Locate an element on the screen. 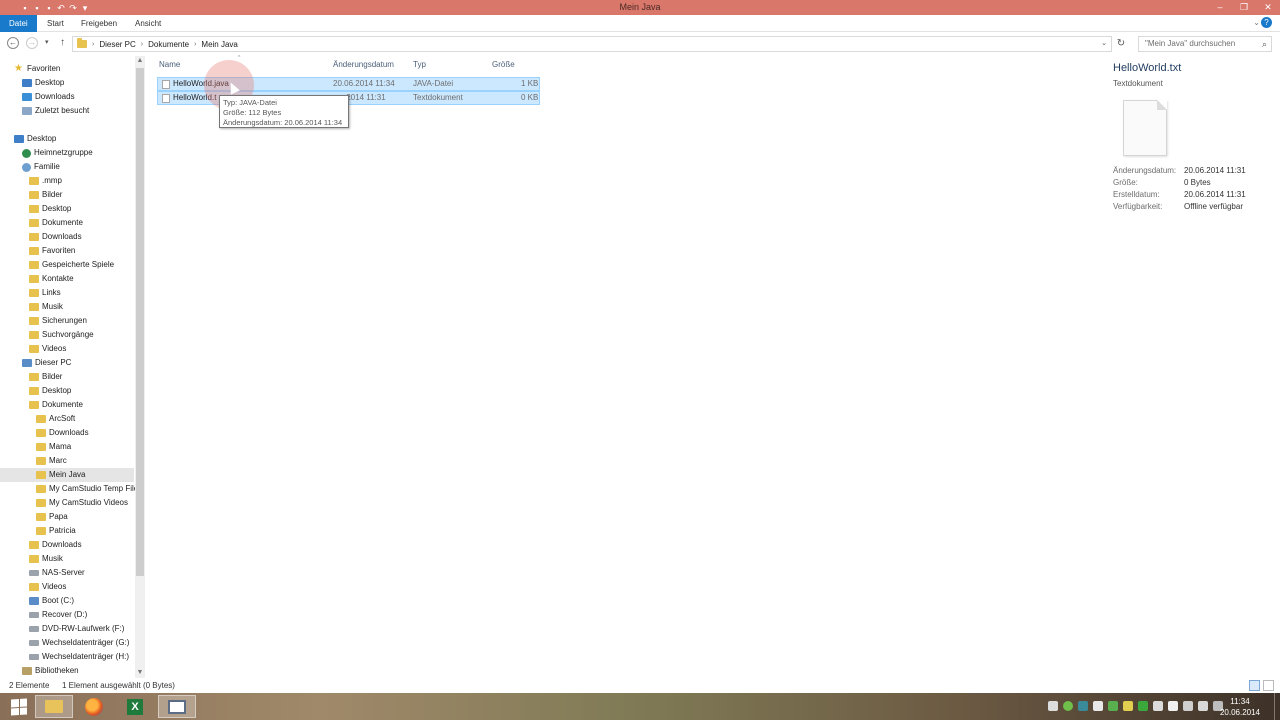  nav-scrollbar: ▲ ▼ is located at coordinates (140, 367).